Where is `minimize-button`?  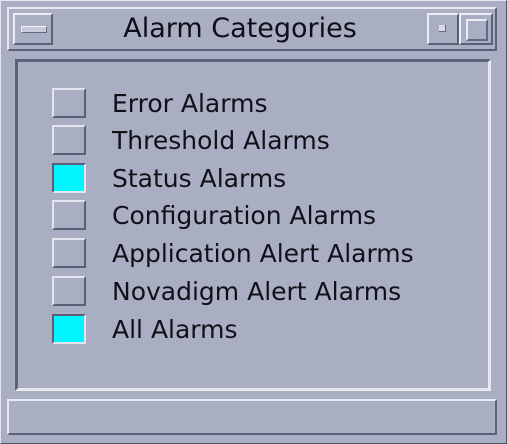 minimize-button is located at coordinates (443, 29).